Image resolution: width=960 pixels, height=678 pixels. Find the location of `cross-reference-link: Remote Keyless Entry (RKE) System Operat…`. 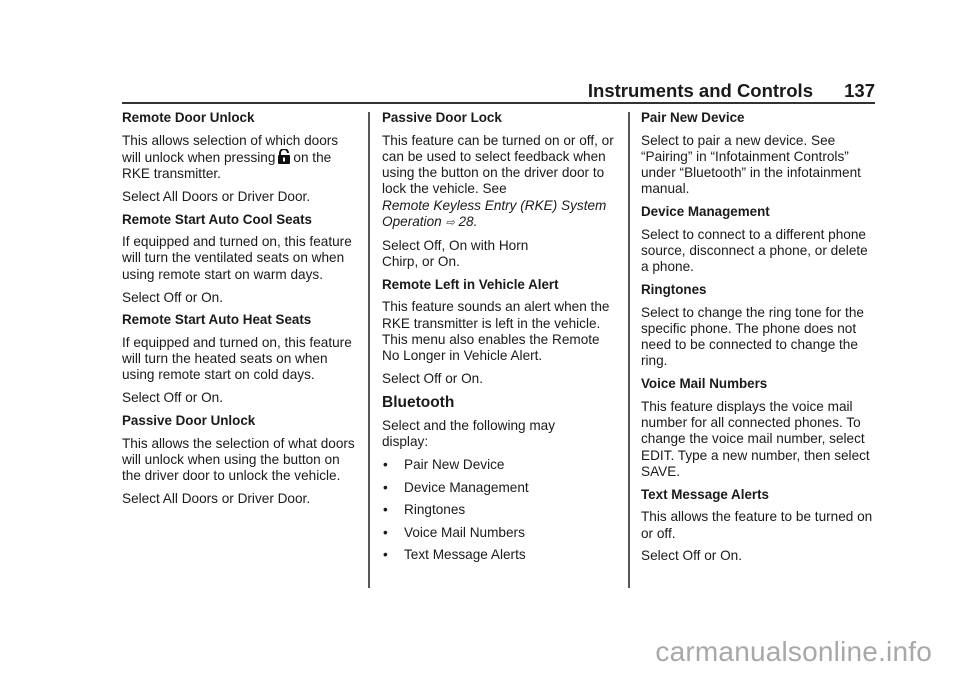

cross-reference-link: Remote Keyless Entry (RKE) System Operat… is located at coordinates (494, 213).